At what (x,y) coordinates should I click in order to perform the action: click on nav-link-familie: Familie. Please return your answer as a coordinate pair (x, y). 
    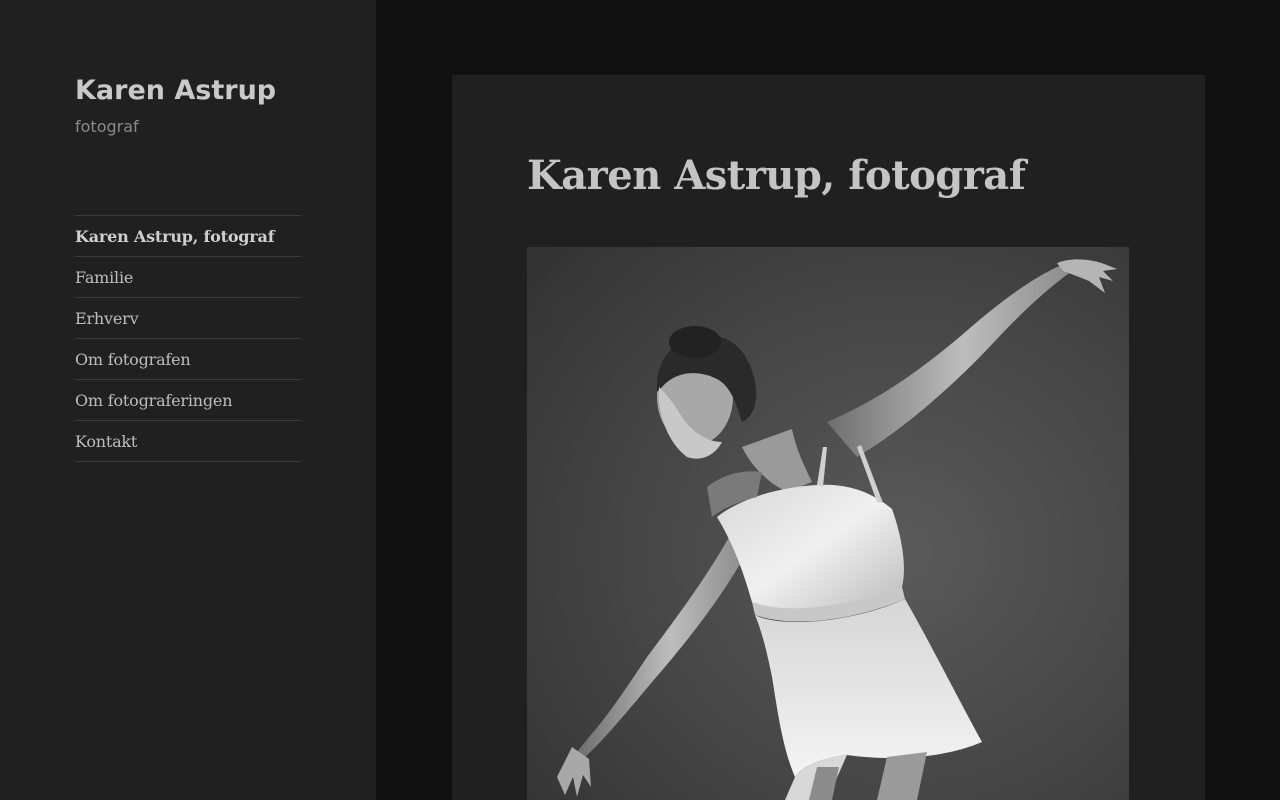
    Looking at the image, I should click on (104, 277).